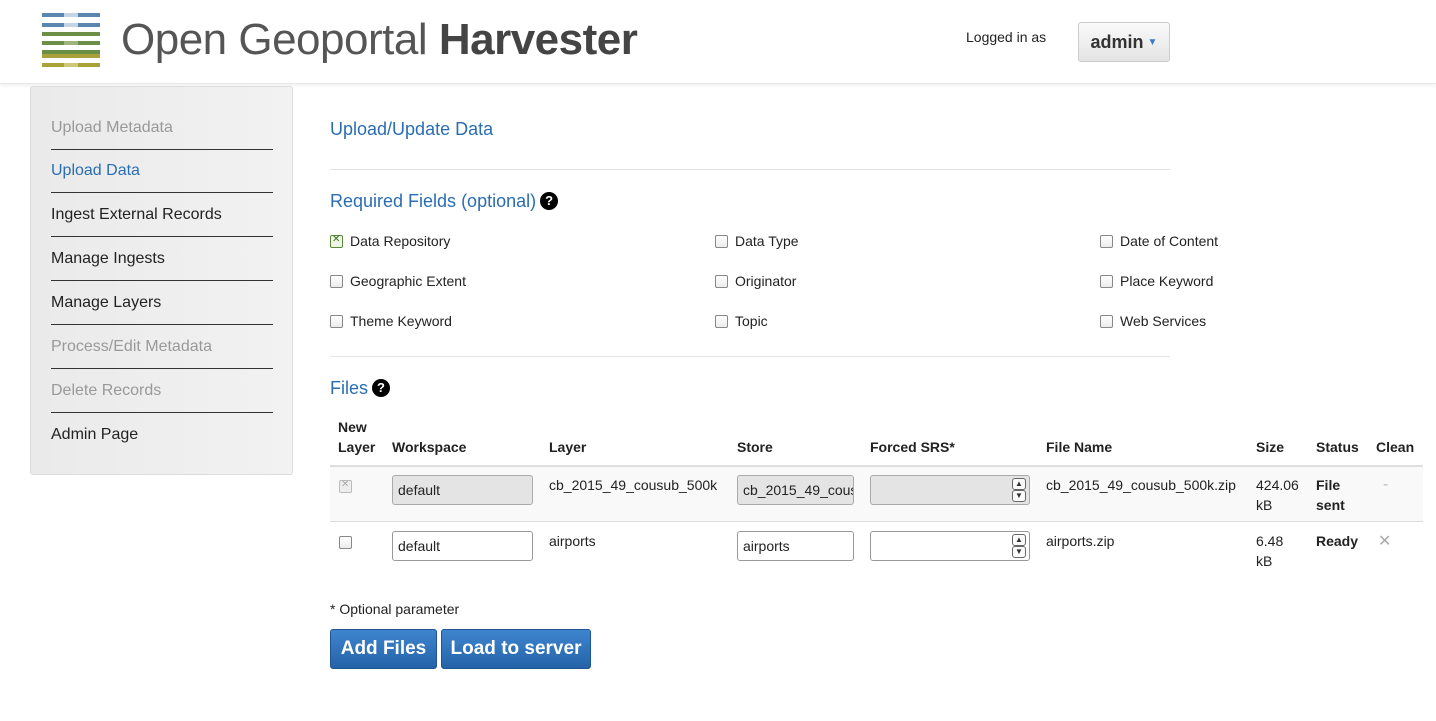  What do you see at coordinates (162, 391) in the screenshot?
I see `sidebar-item-delete-records: Delete Records` at bounding box center [162, 391].